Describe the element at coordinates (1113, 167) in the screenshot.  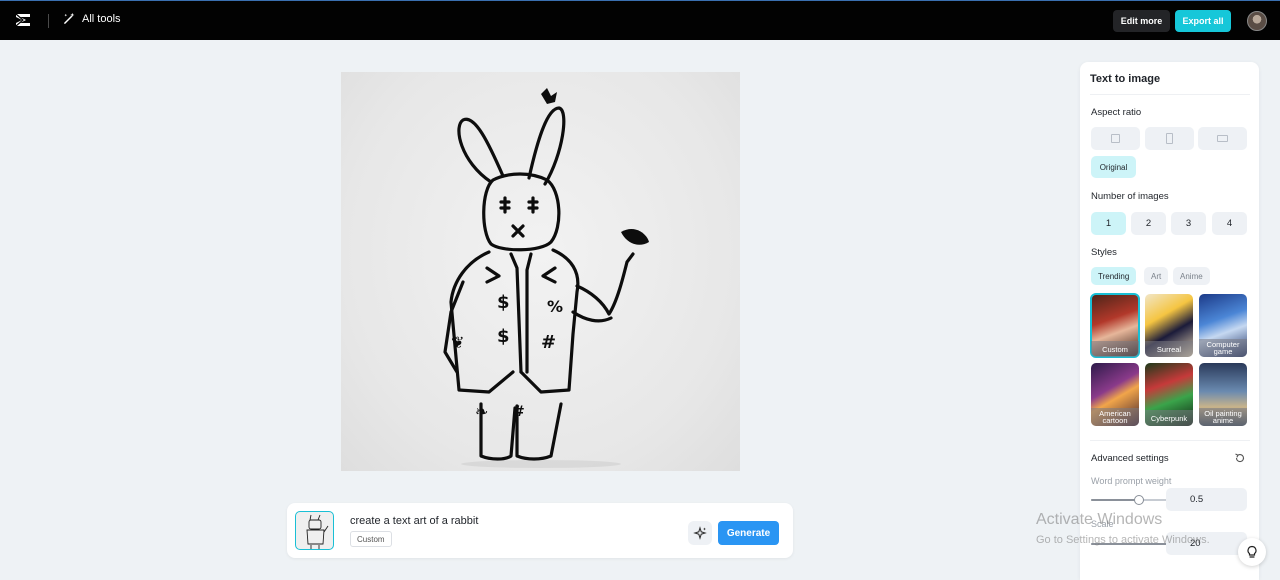
I see `ratio-original-button: Original` at that location.